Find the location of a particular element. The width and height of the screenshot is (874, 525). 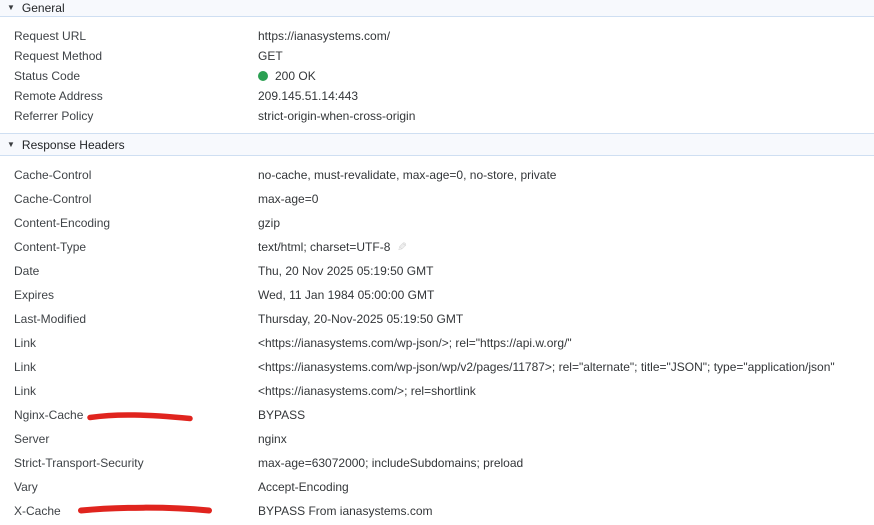

header-row-nginx-cache: Nginx-Cache BYPASS is located at coordinates (437, 415).